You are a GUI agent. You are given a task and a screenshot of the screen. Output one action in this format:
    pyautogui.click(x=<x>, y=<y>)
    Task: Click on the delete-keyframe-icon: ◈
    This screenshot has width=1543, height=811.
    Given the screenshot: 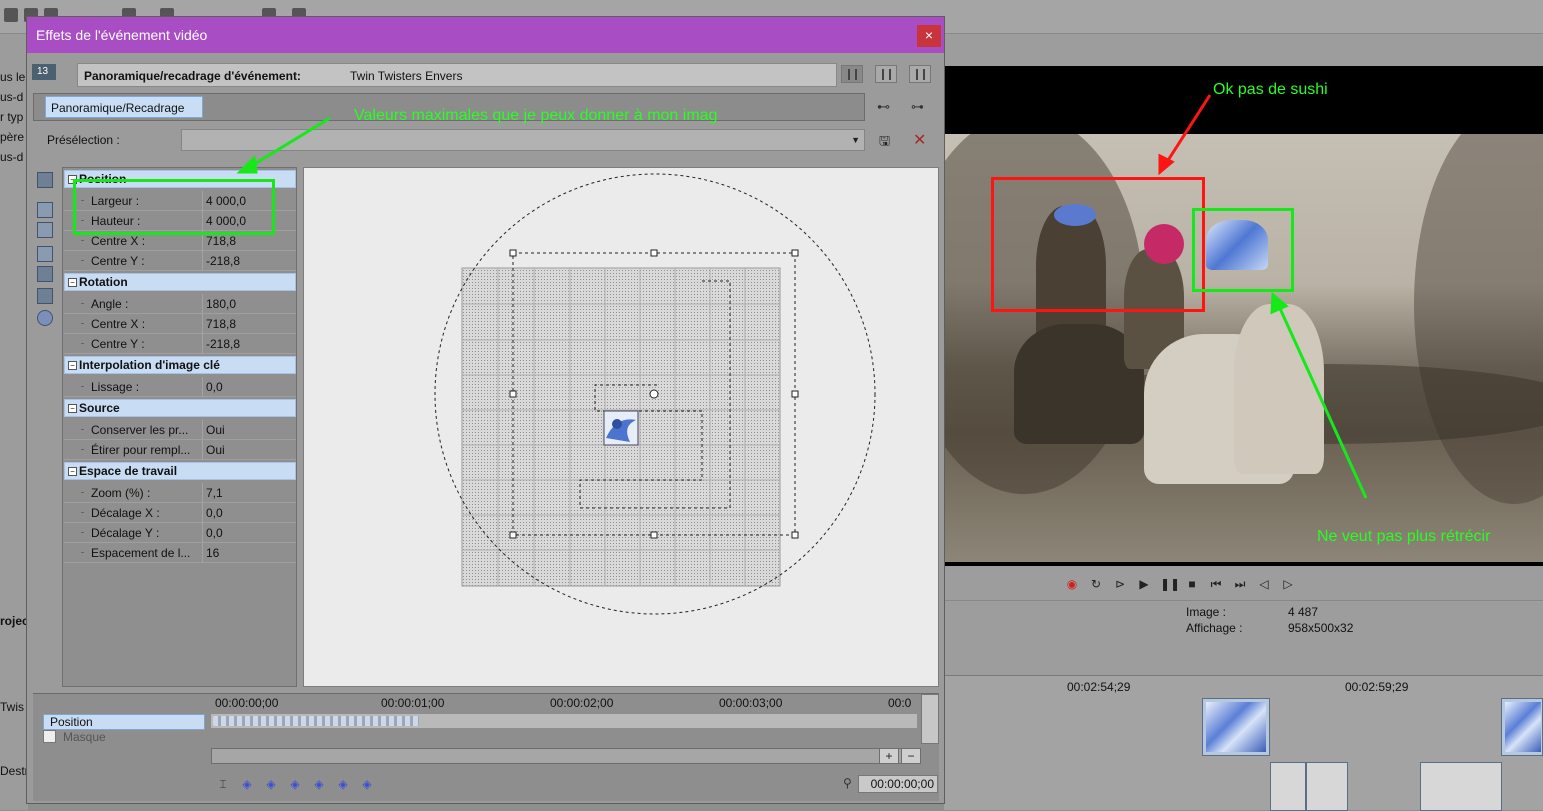 What is the action you would take?
    pyautogui.click(x=319, y=784)
    